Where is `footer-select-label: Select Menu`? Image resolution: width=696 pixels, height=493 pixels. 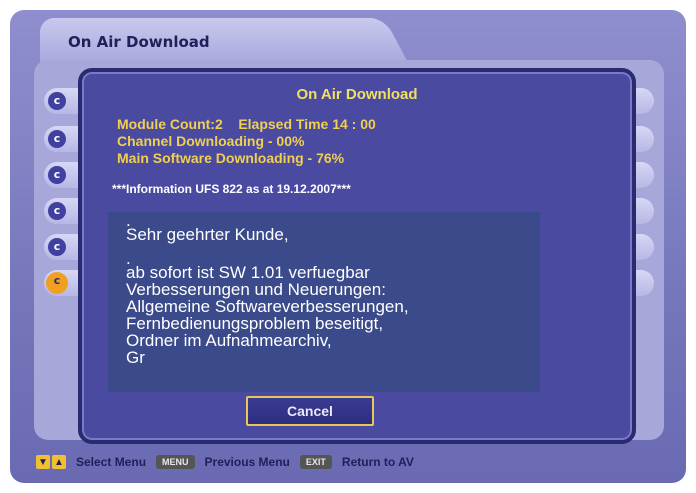
footer-select-label: Select Menu is located at coordinates (111, 462).